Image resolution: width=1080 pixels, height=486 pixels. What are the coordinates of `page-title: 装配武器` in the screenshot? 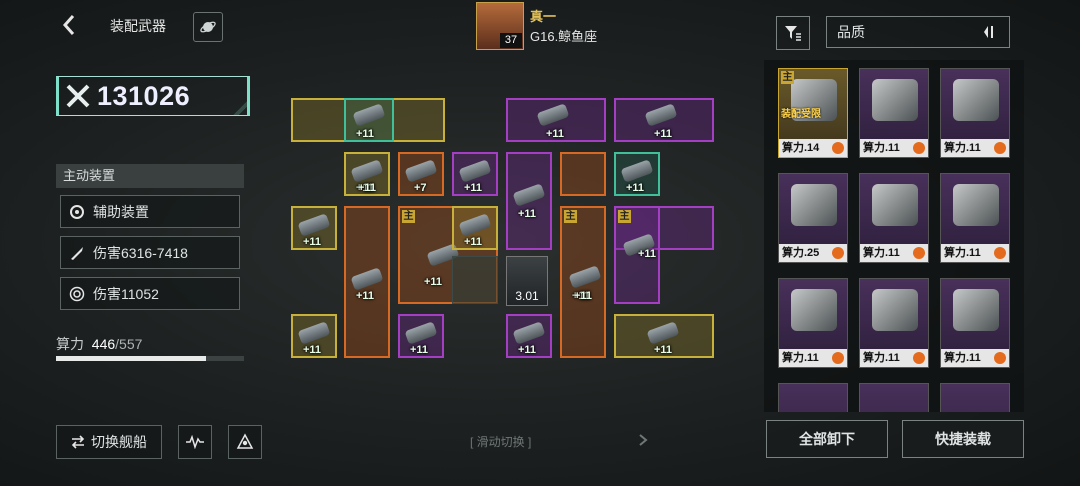 It's located at (138, 26).